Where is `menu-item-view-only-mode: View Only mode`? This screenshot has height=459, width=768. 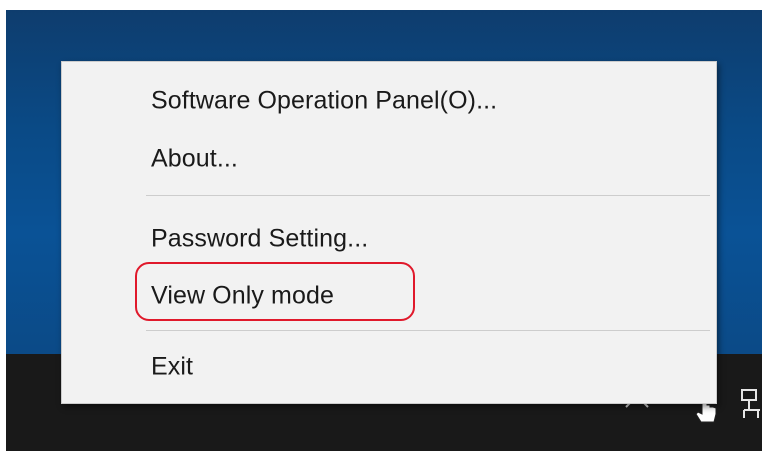
menu-item-view-only-mode: View Only mode is located at coordinates (389, 296).